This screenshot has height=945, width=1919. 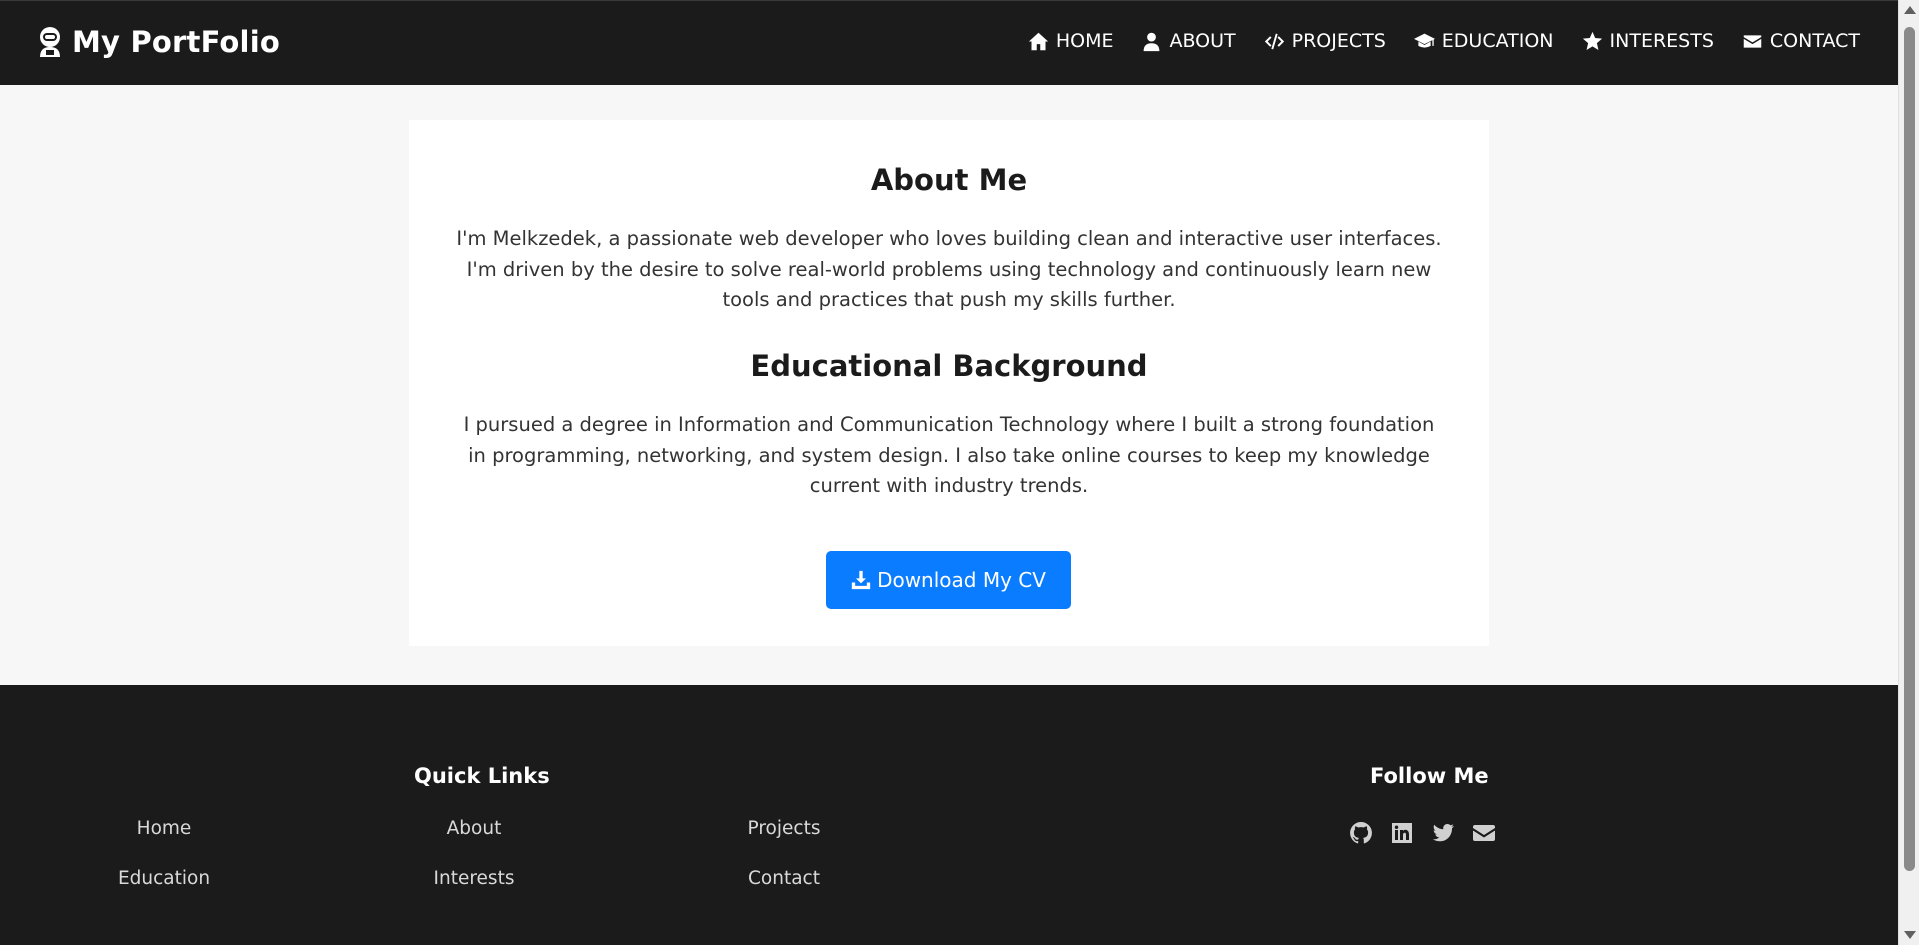 I want to click on download-cv-label: Download My CV, so click(x=961, y=580).